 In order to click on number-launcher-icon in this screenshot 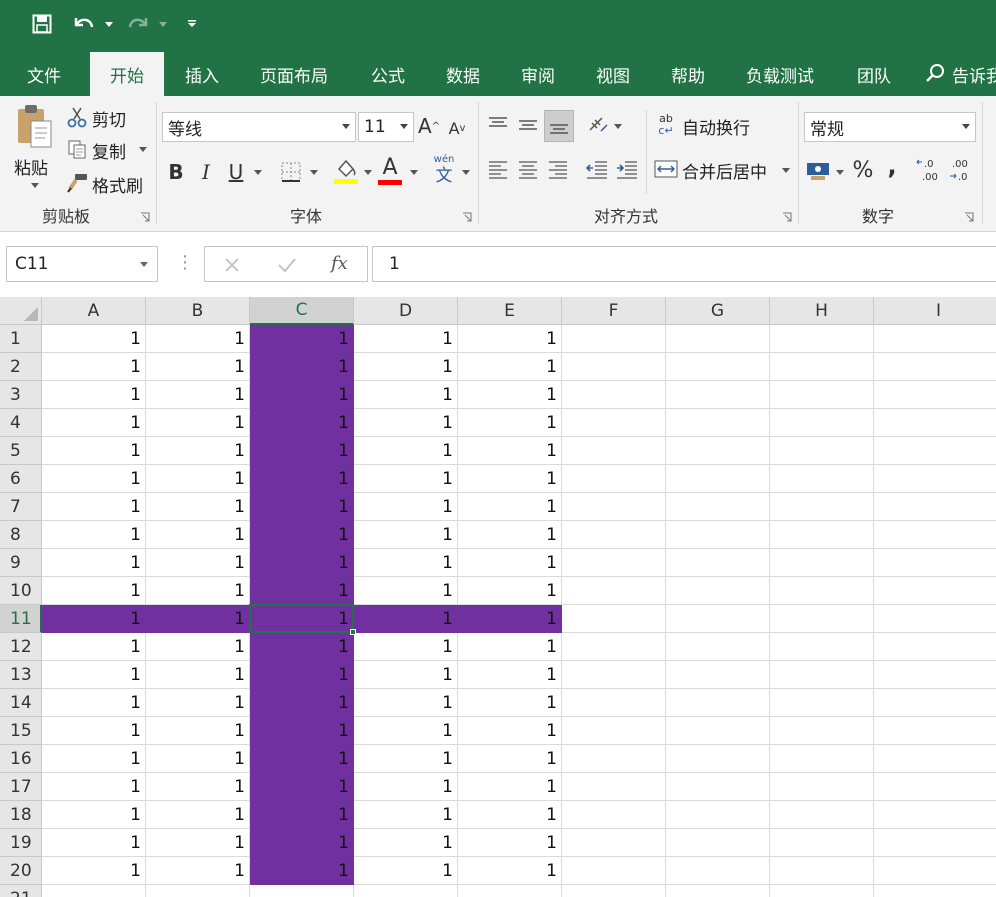, I will do `click(969, 217)`.